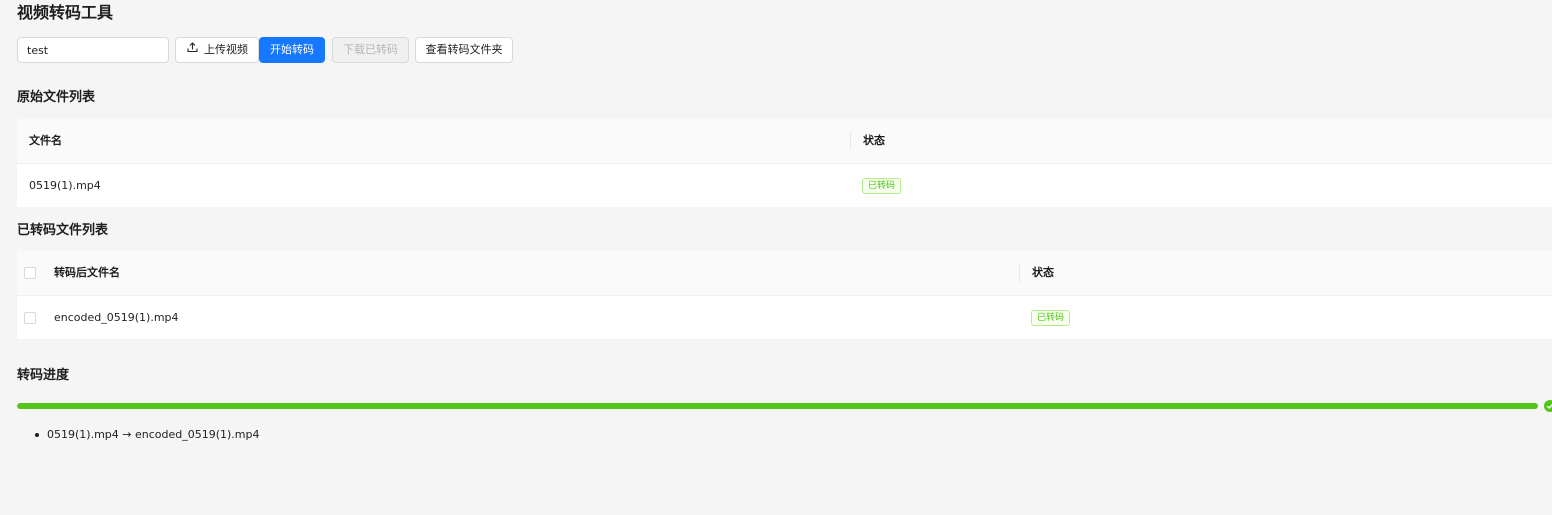 The width and height of the screenshot is (1552, 515). Describe the element at coordinates (63, 230) in the screenshot. I see `encoded-files-title: 已转码文件列表` at that location.